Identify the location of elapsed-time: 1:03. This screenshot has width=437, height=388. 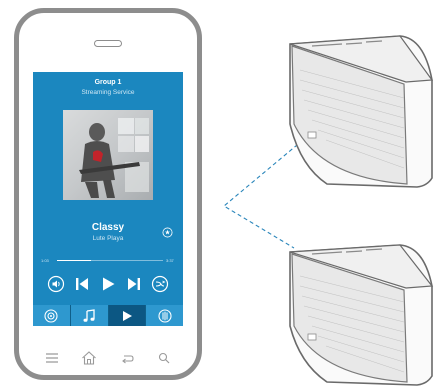
(45, 260).